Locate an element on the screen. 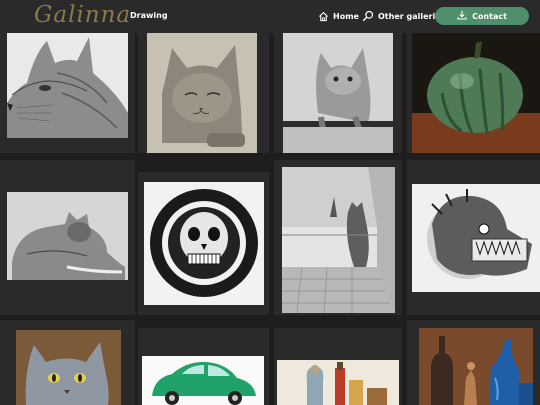 This screenshot has width=540, height=405. blue-bottles-painting is located at coordinates (476, 366).